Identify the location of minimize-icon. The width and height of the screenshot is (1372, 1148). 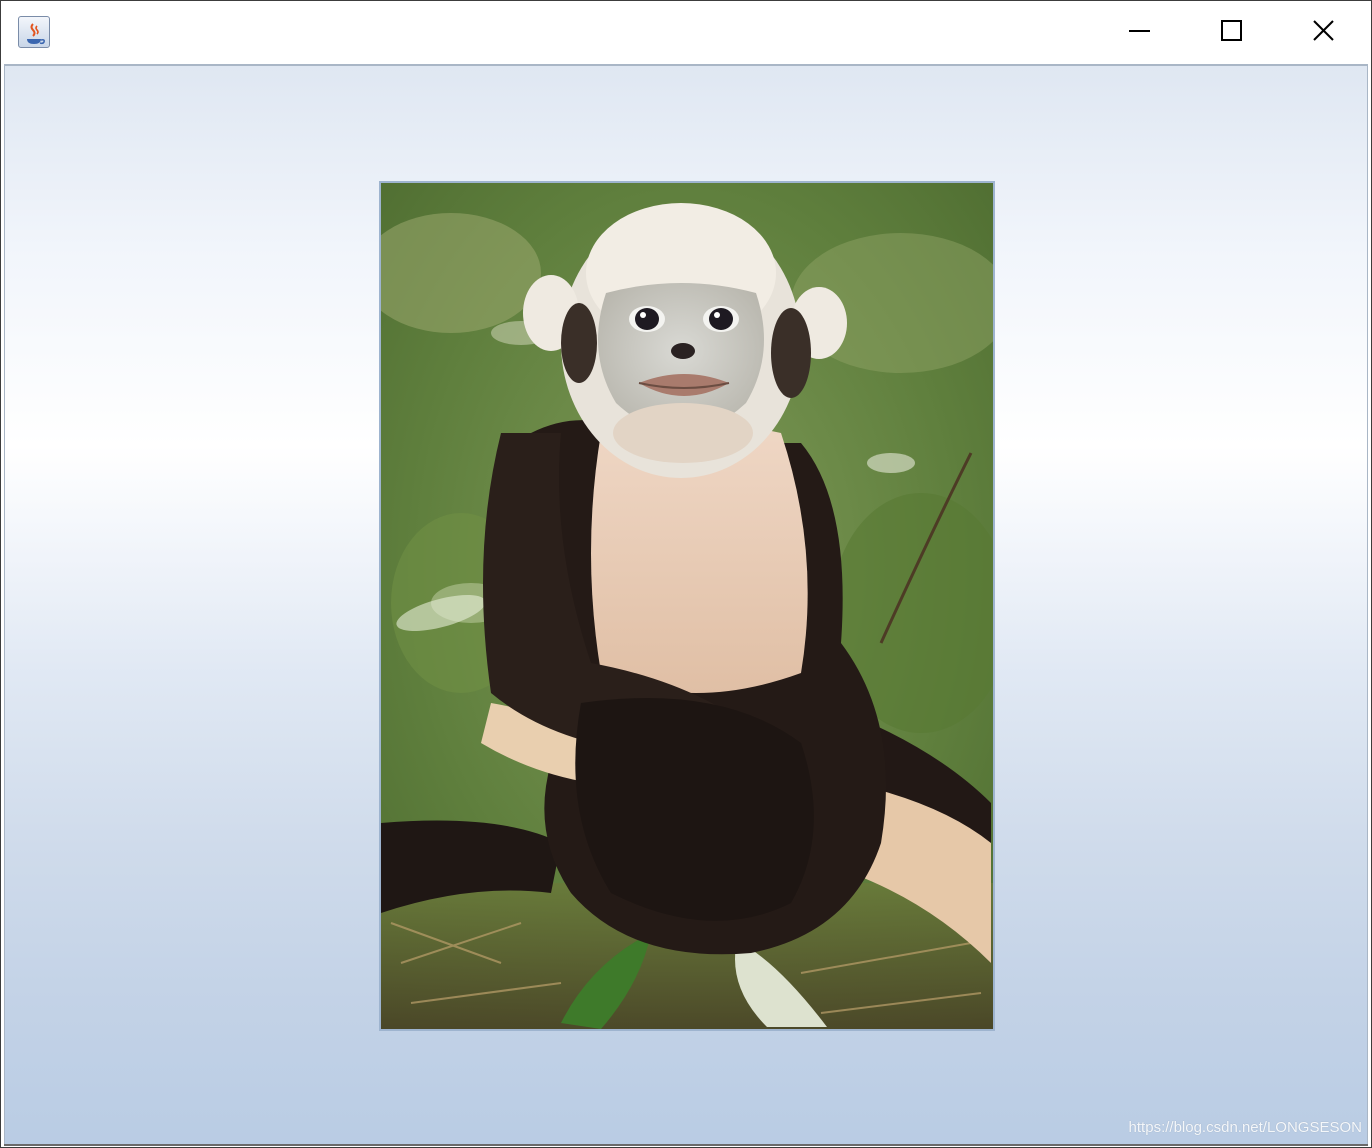
(1139, 31).